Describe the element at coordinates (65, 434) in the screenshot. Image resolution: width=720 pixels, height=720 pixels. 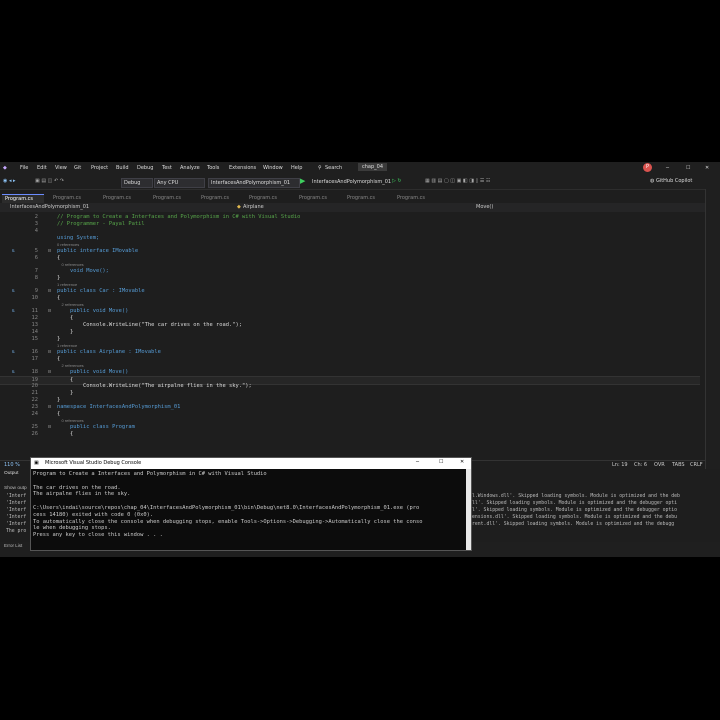
I see `code-text: {` at that location.